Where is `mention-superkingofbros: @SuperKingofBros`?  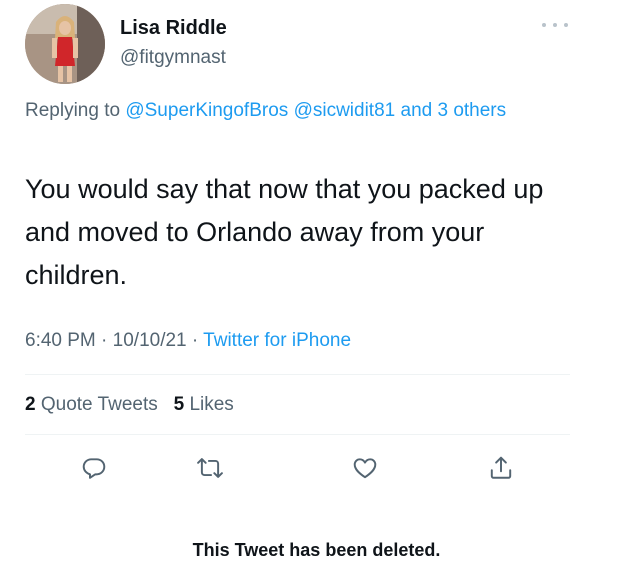 mention-superkingofbros: @SuperKingofBros is located at coordinates (206, 110).